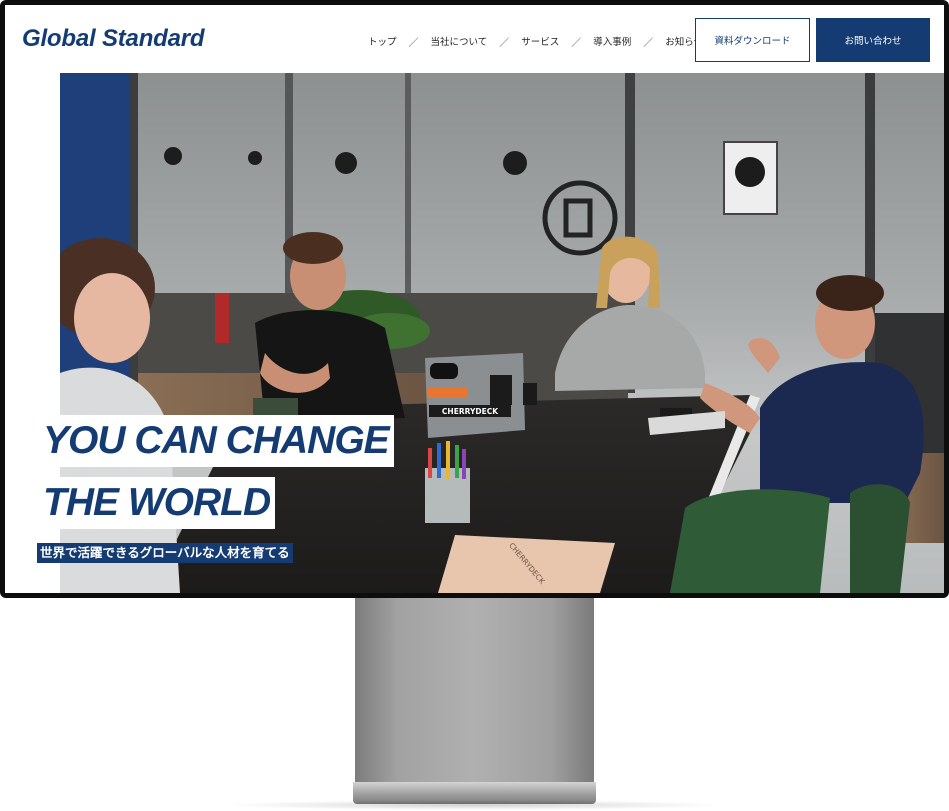  Describe the element at coordinates (158, 503) in the screenshot. I see `hero-headline-line2: THE WORLD` at that location.